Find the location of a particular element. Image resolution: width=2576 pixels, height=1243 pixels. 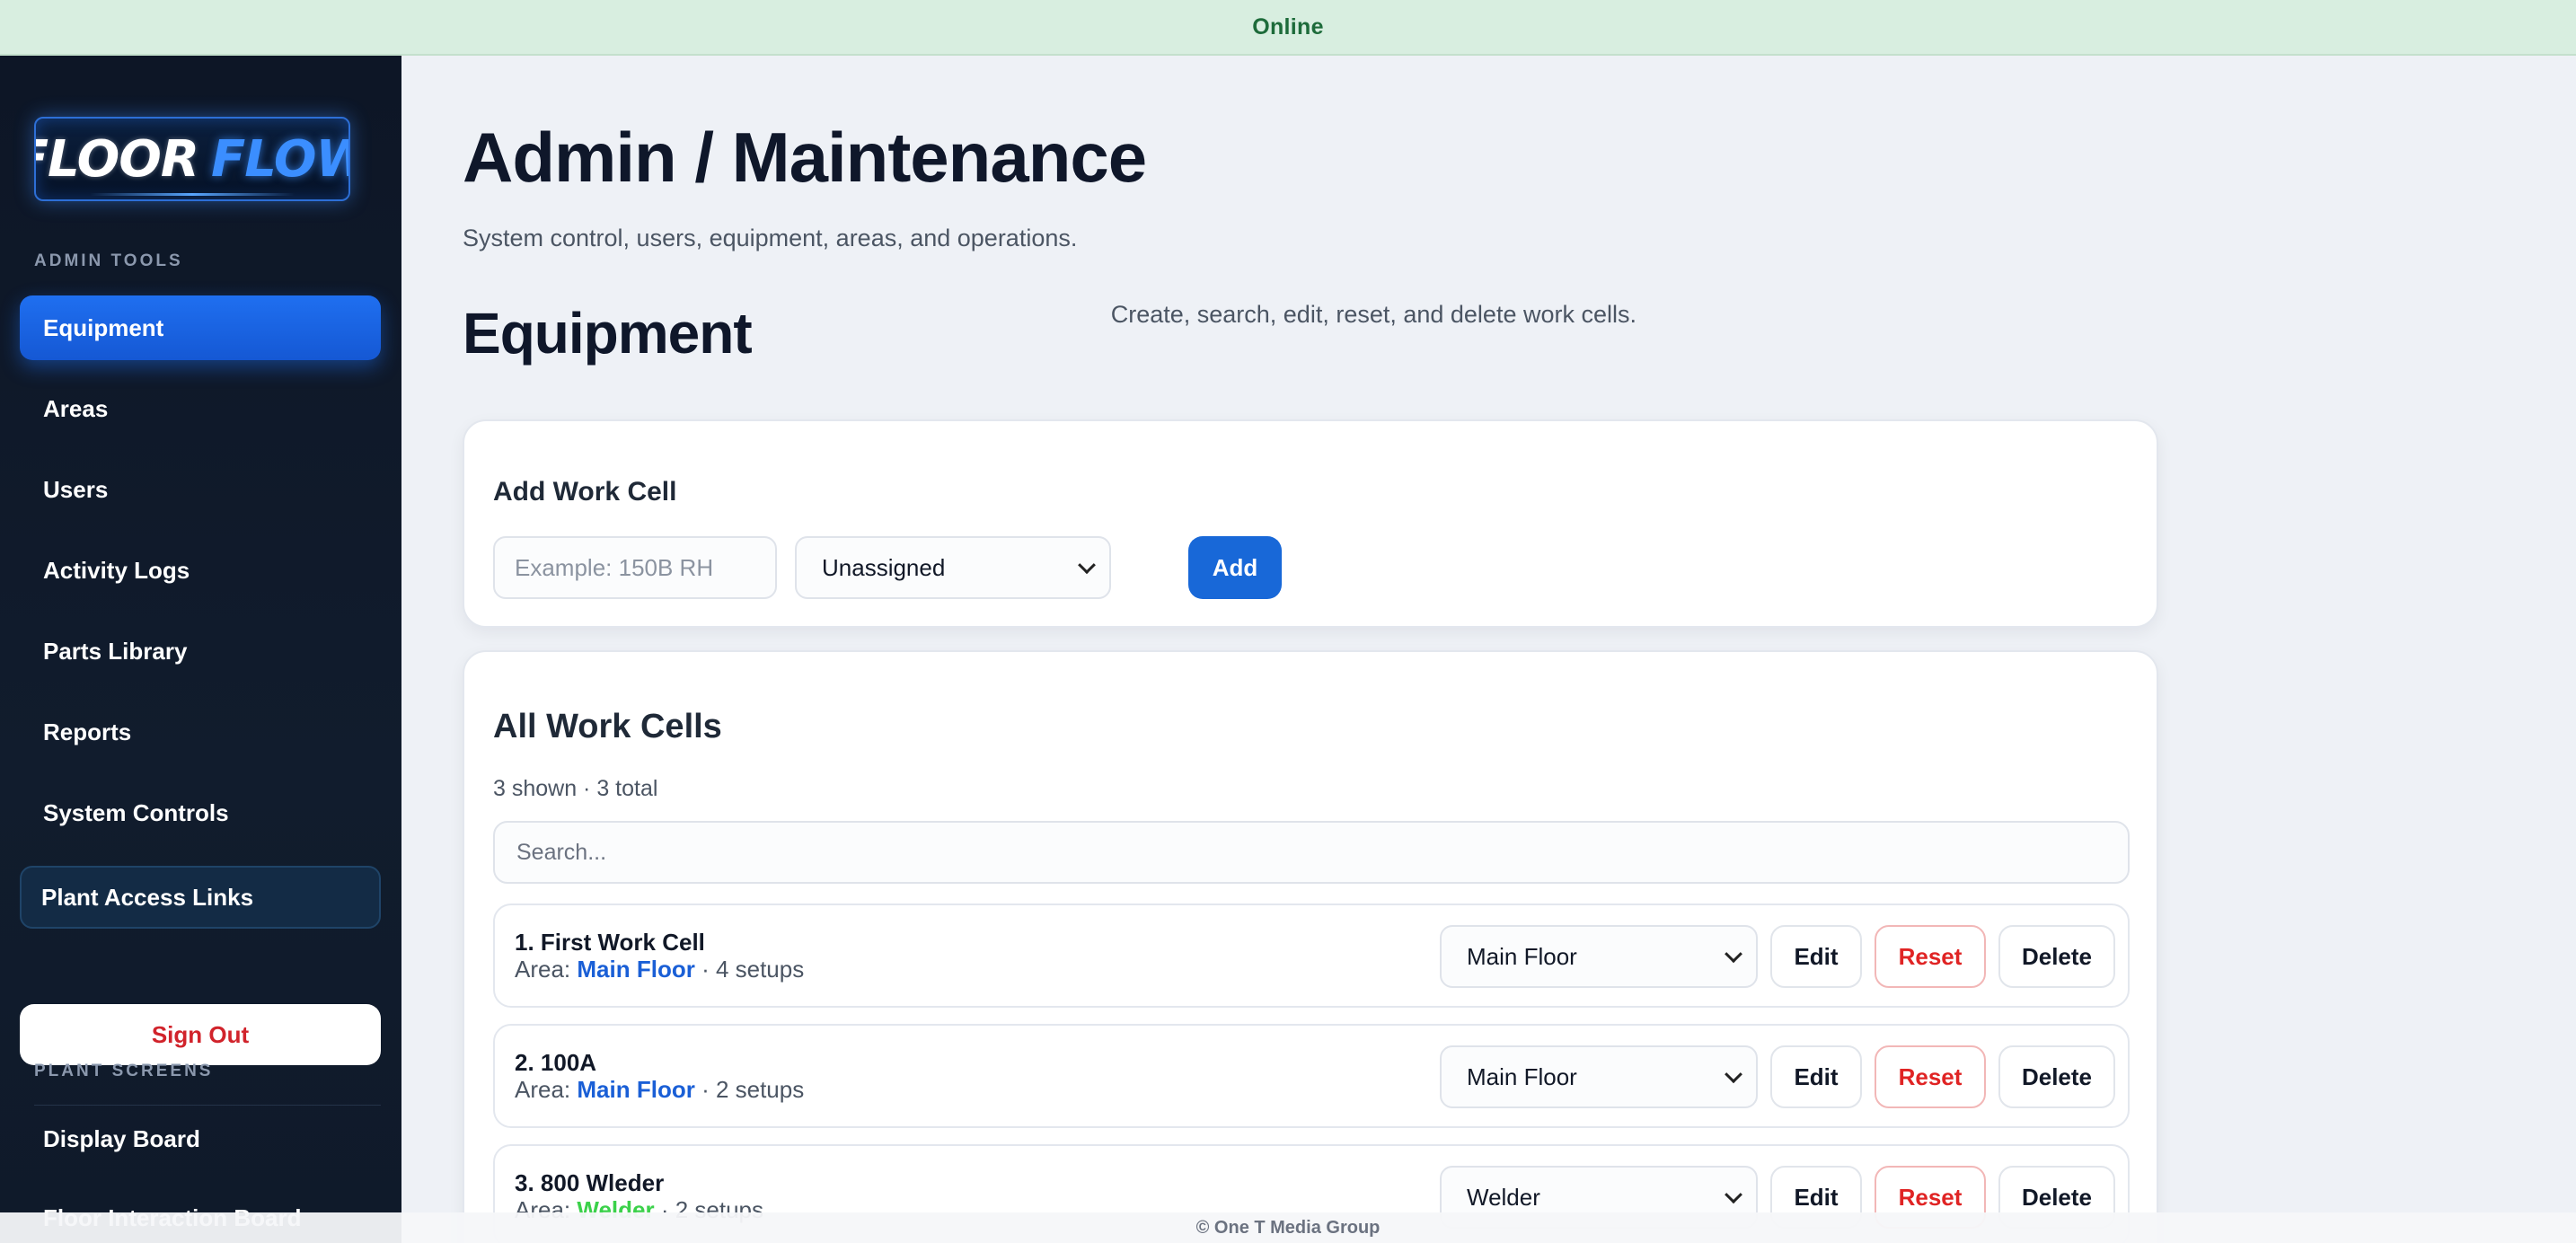

connection-status-text: Online is located at coordinates (1288, 26).